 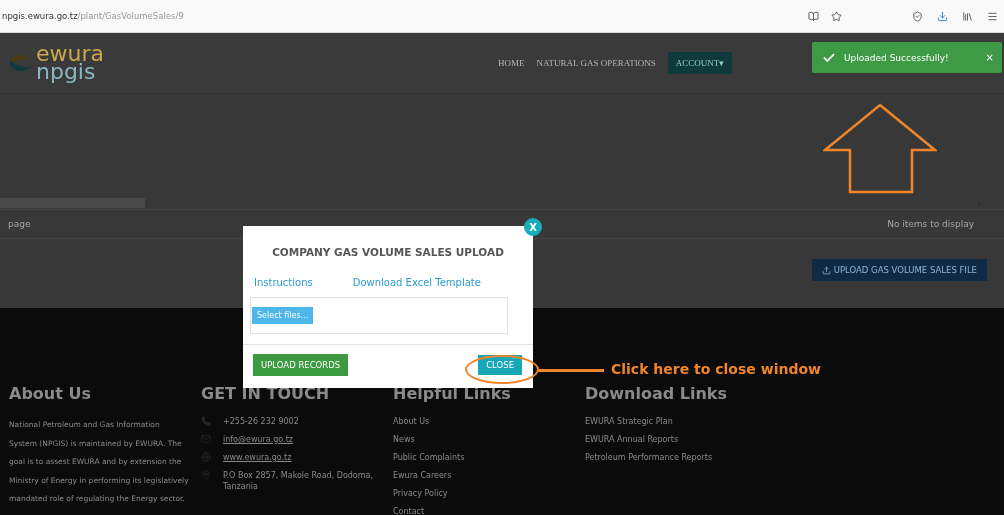 I want to click on logo-text: npgis, so click(x=66, y=72).